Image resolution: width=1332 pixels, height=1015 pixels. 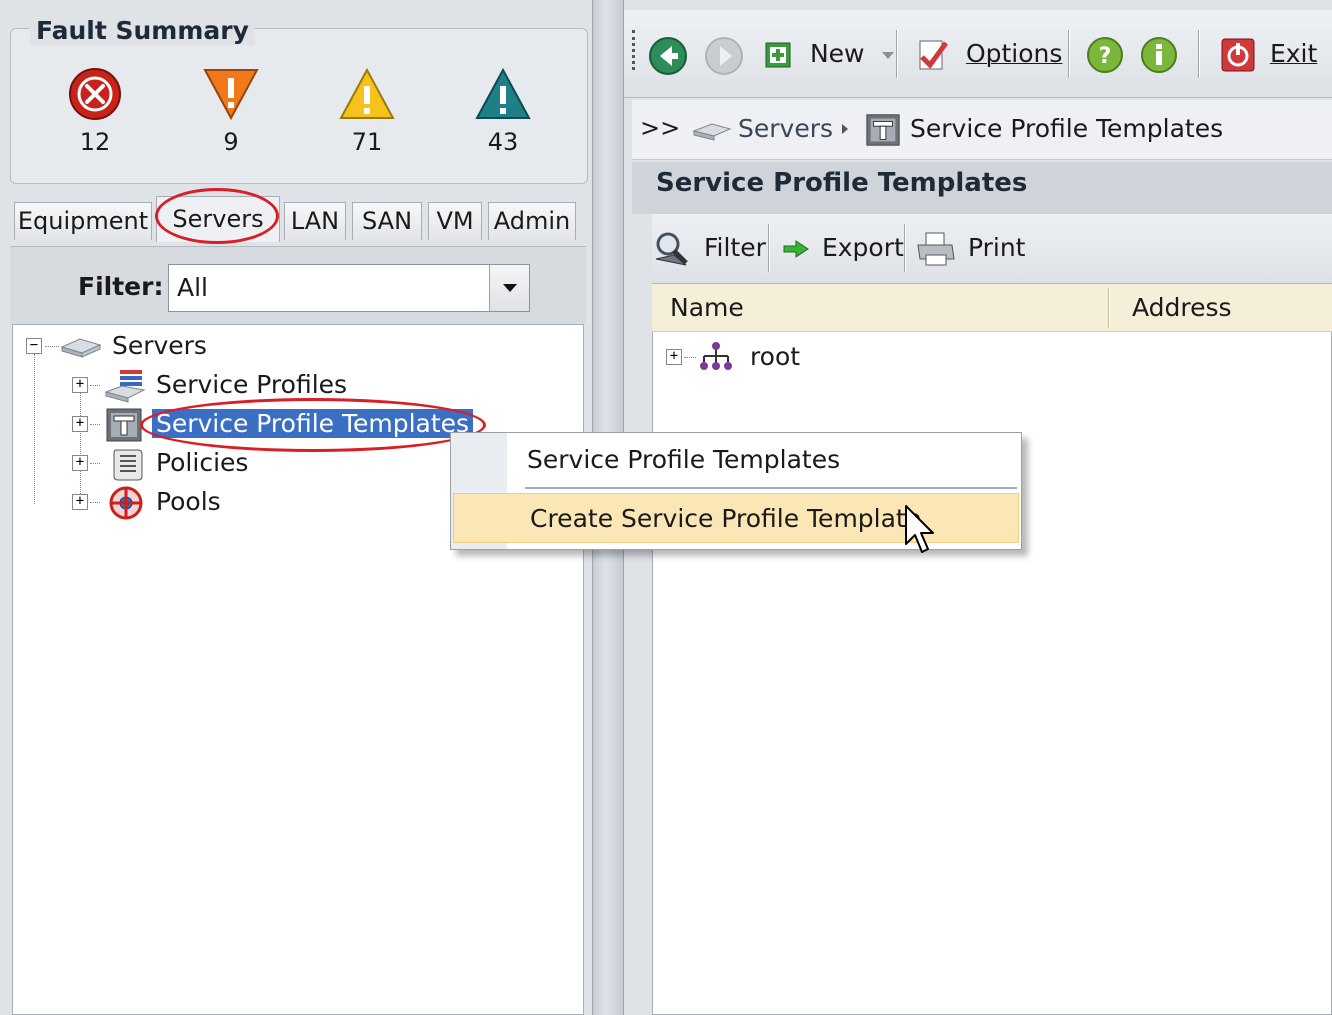 I want to click on service-profiles-icon, so click(x=125, y=386).